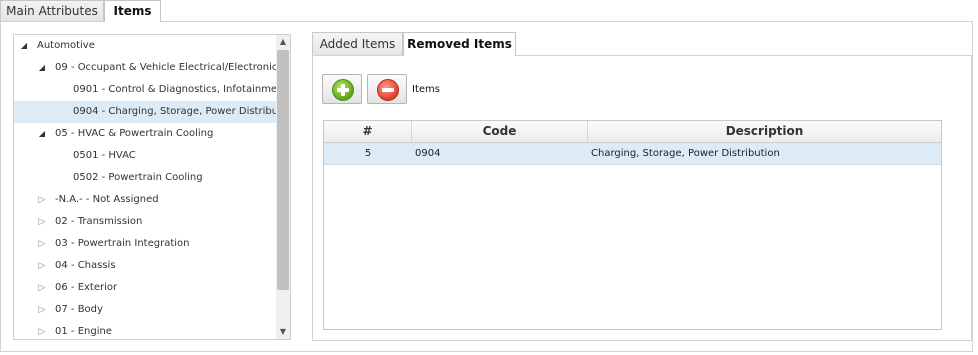 This screenshot has height=355, width=978. Describe the element at coordinates (145, 288) in the screenshot. I see `tree-item: ▷ 06 - Exterior` at that location.